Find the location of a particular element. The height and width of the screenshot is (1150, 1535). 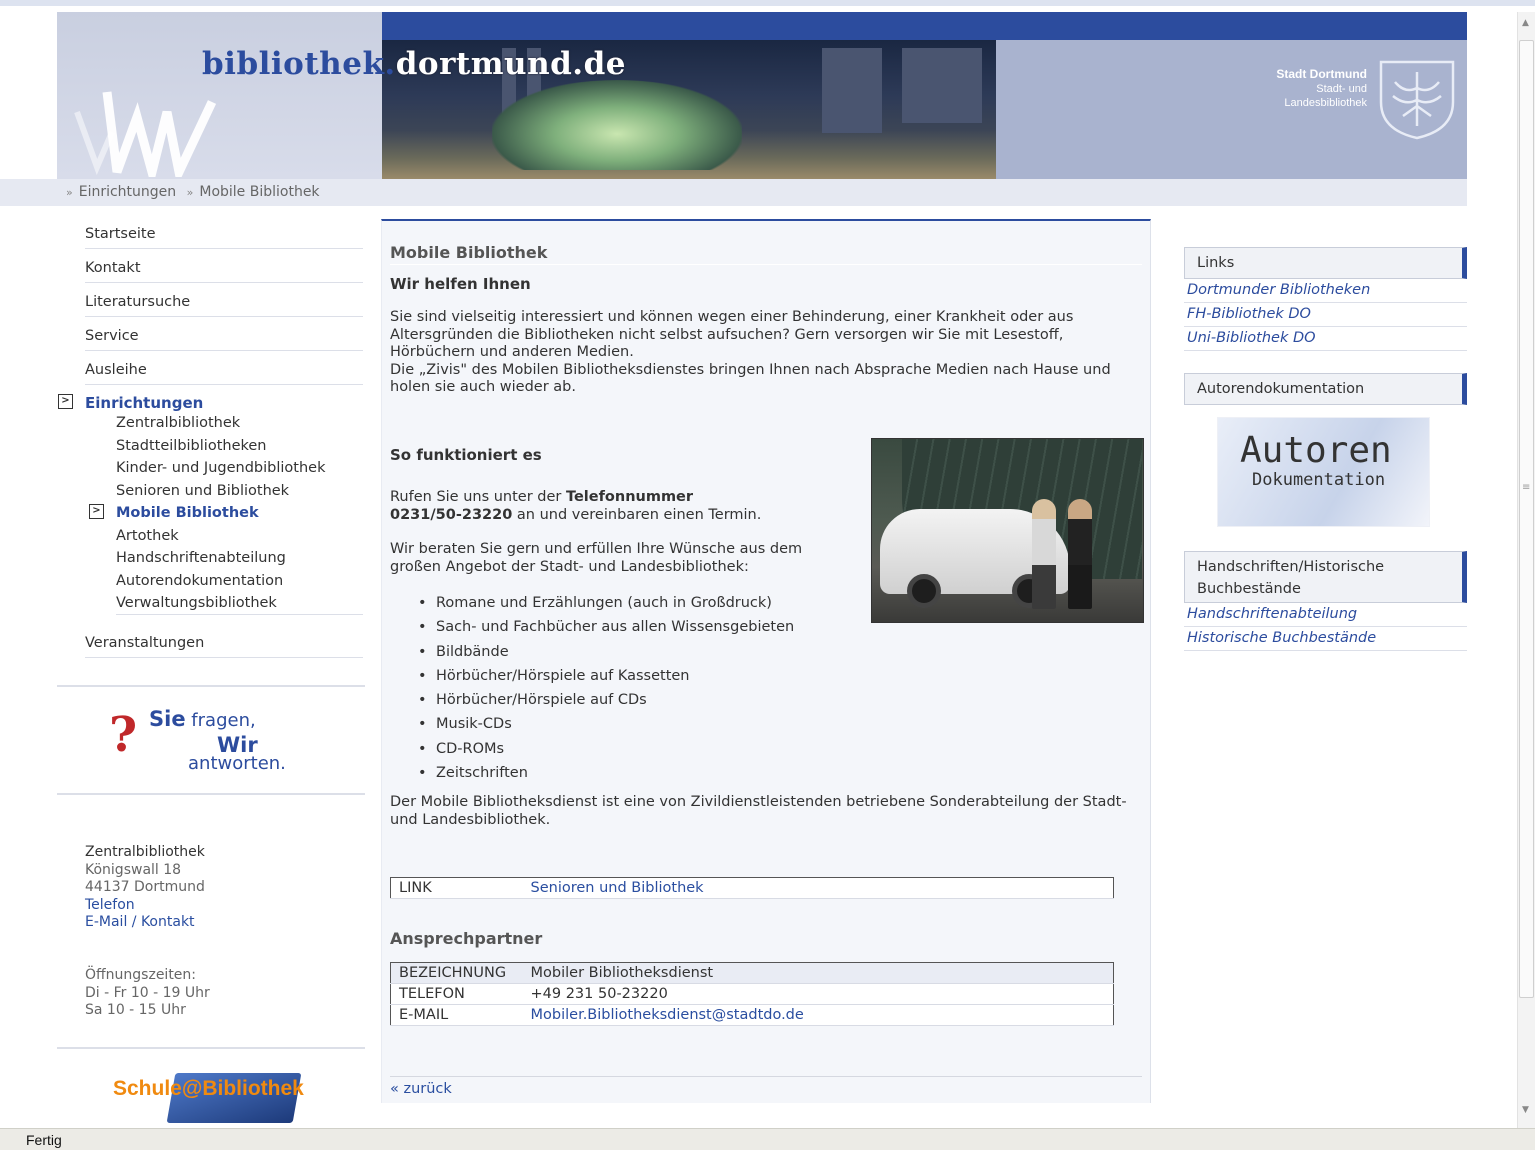

contact-title: Ansprechpartner is located at coordinates (466, 938).